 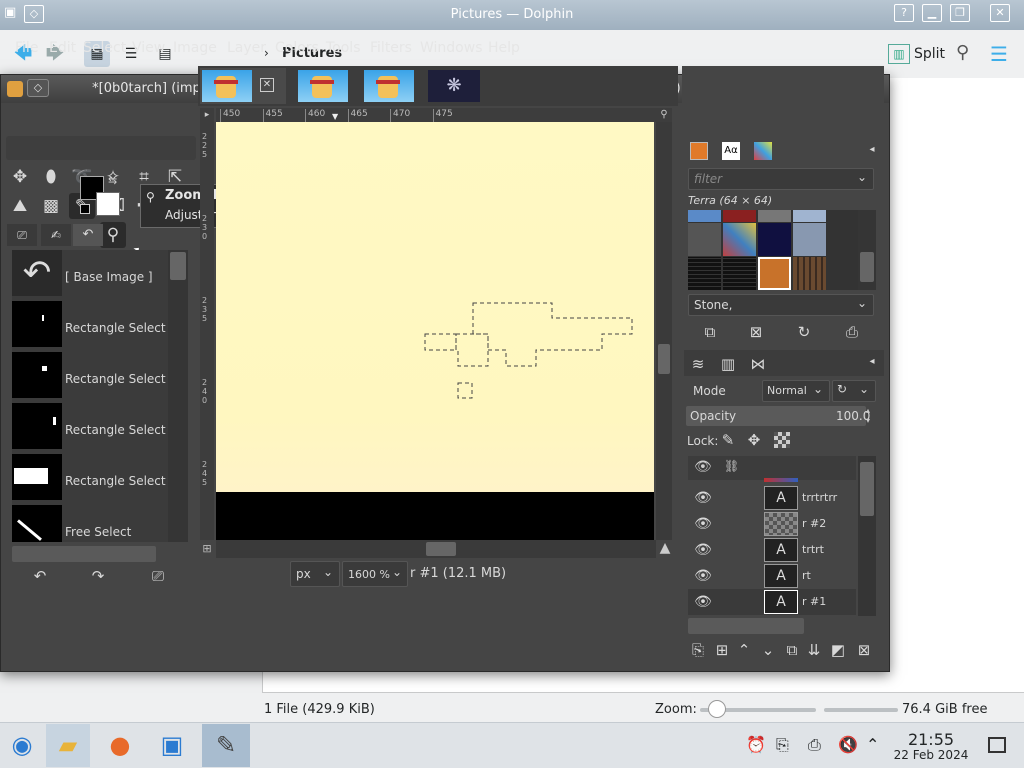 I want to click on duplicate-layer-icon: ⧉, so click(x=792, y=650).